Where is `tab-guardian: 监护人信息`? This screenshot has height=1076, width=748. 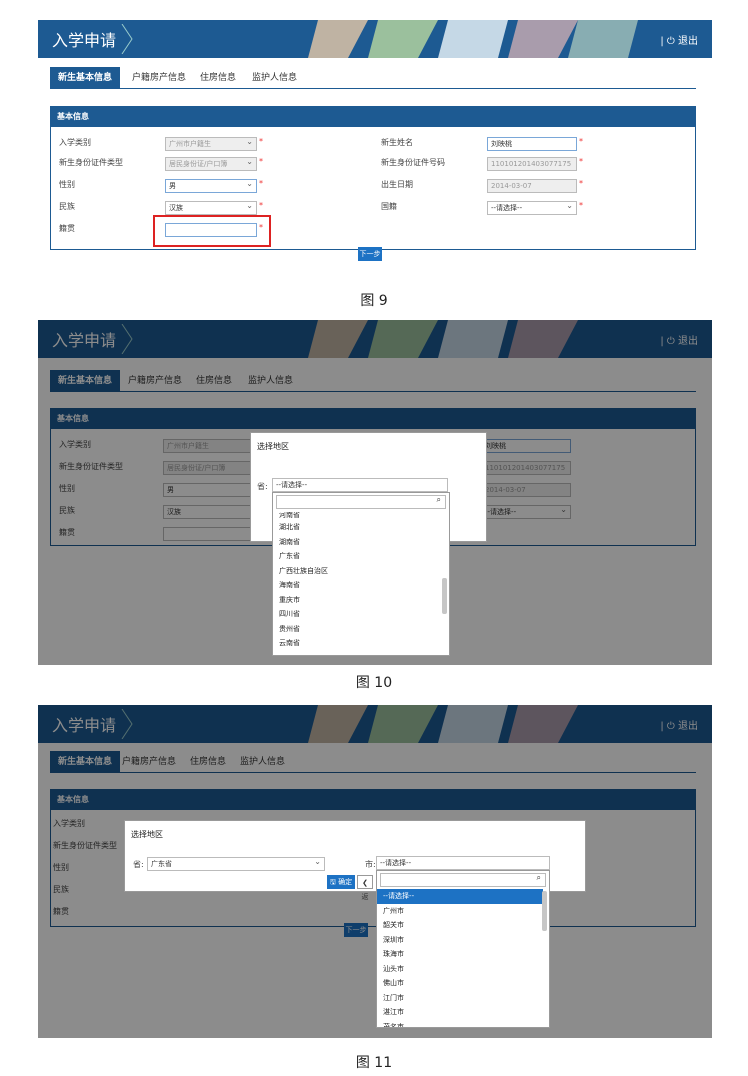 tab-guardian: 监护人信息 is located at coordinates (274, 78).